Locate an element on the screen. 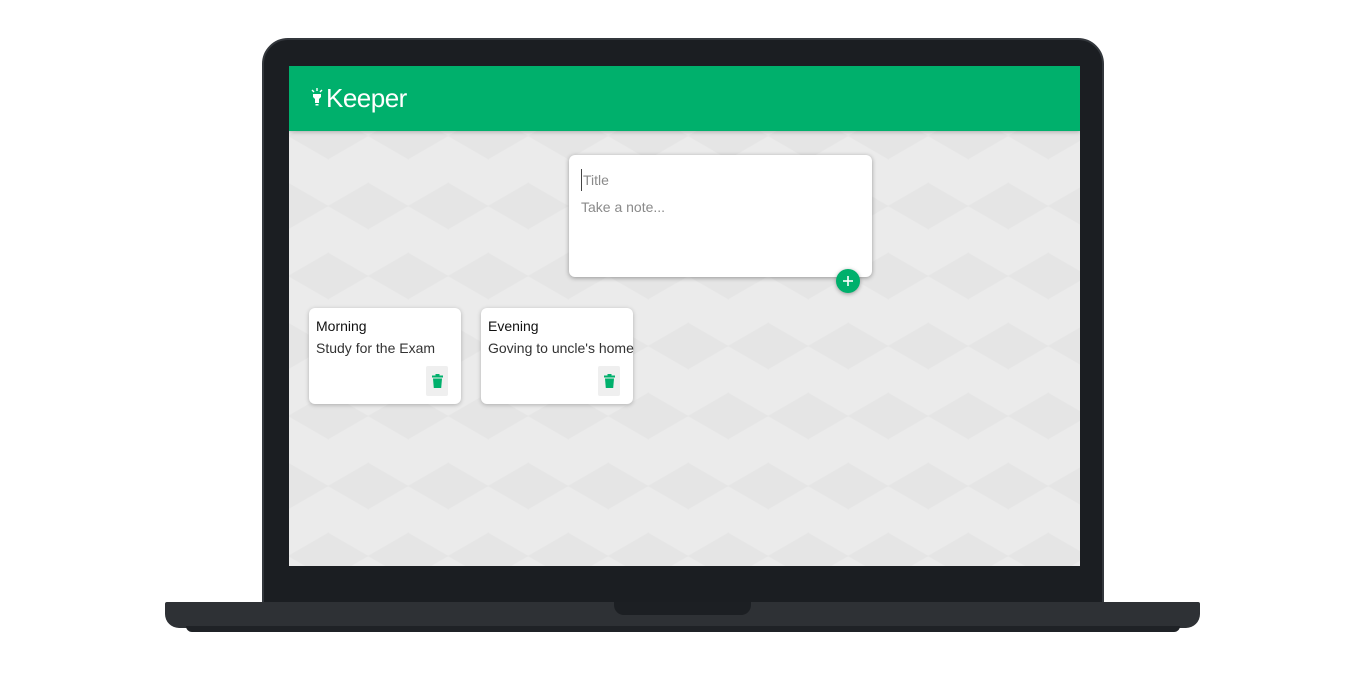  note-content-input is located at coordinates (720, 215).